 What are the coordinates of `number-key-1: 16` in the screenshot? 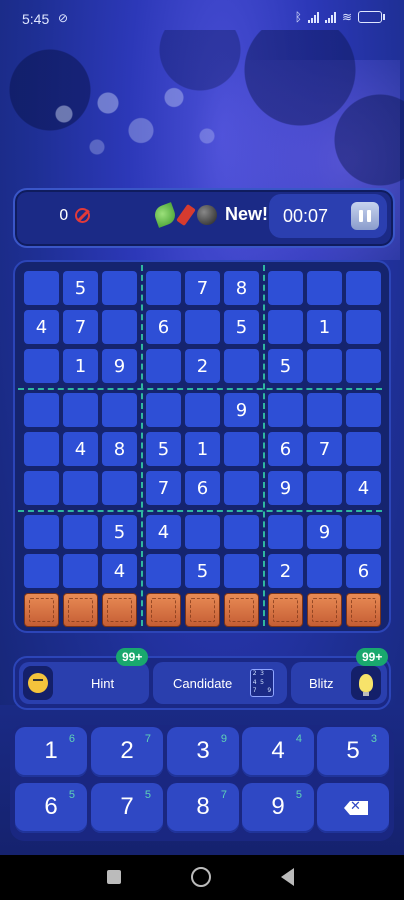 It's located at (51, 752).